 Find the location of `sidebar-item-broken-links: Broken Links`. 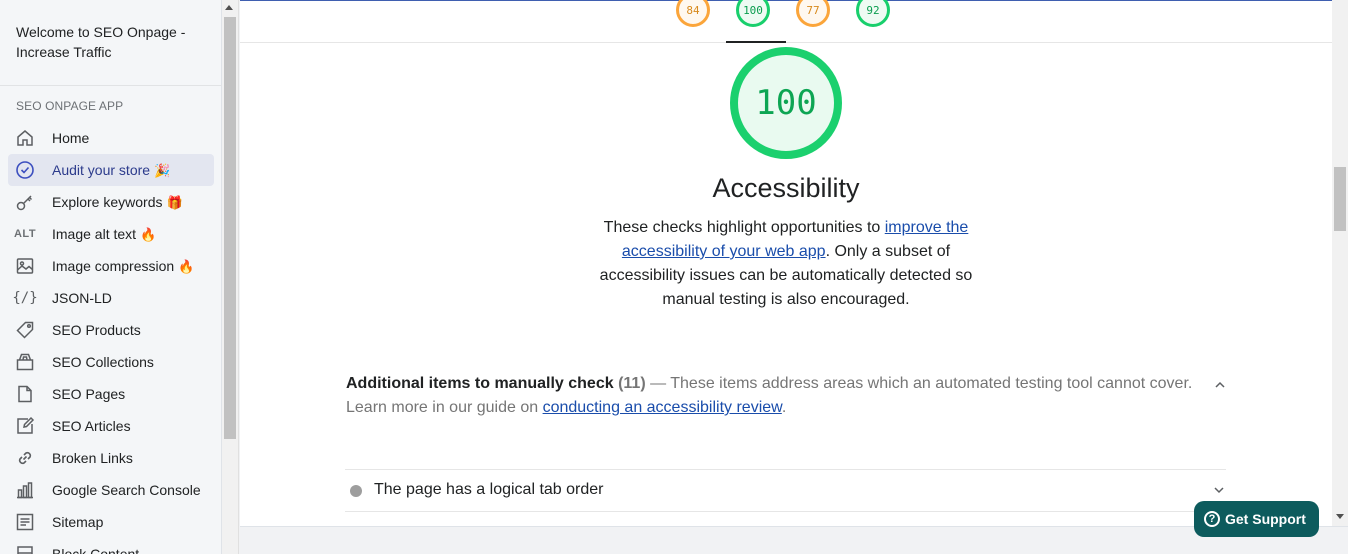

sidebar-item-broken-links: Broken Links is located at coordinates (111, 458).